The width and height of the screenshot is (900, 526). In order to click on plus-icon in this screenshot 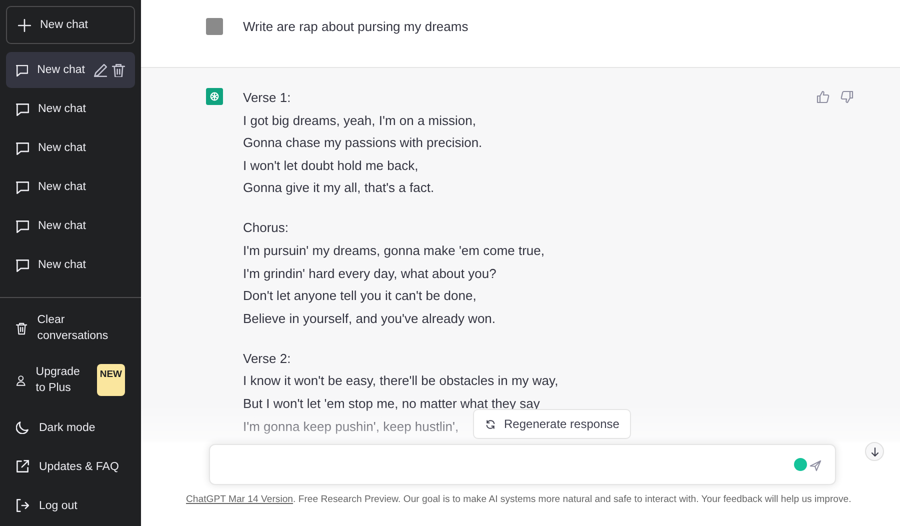, I will do `click(24, 25)`.